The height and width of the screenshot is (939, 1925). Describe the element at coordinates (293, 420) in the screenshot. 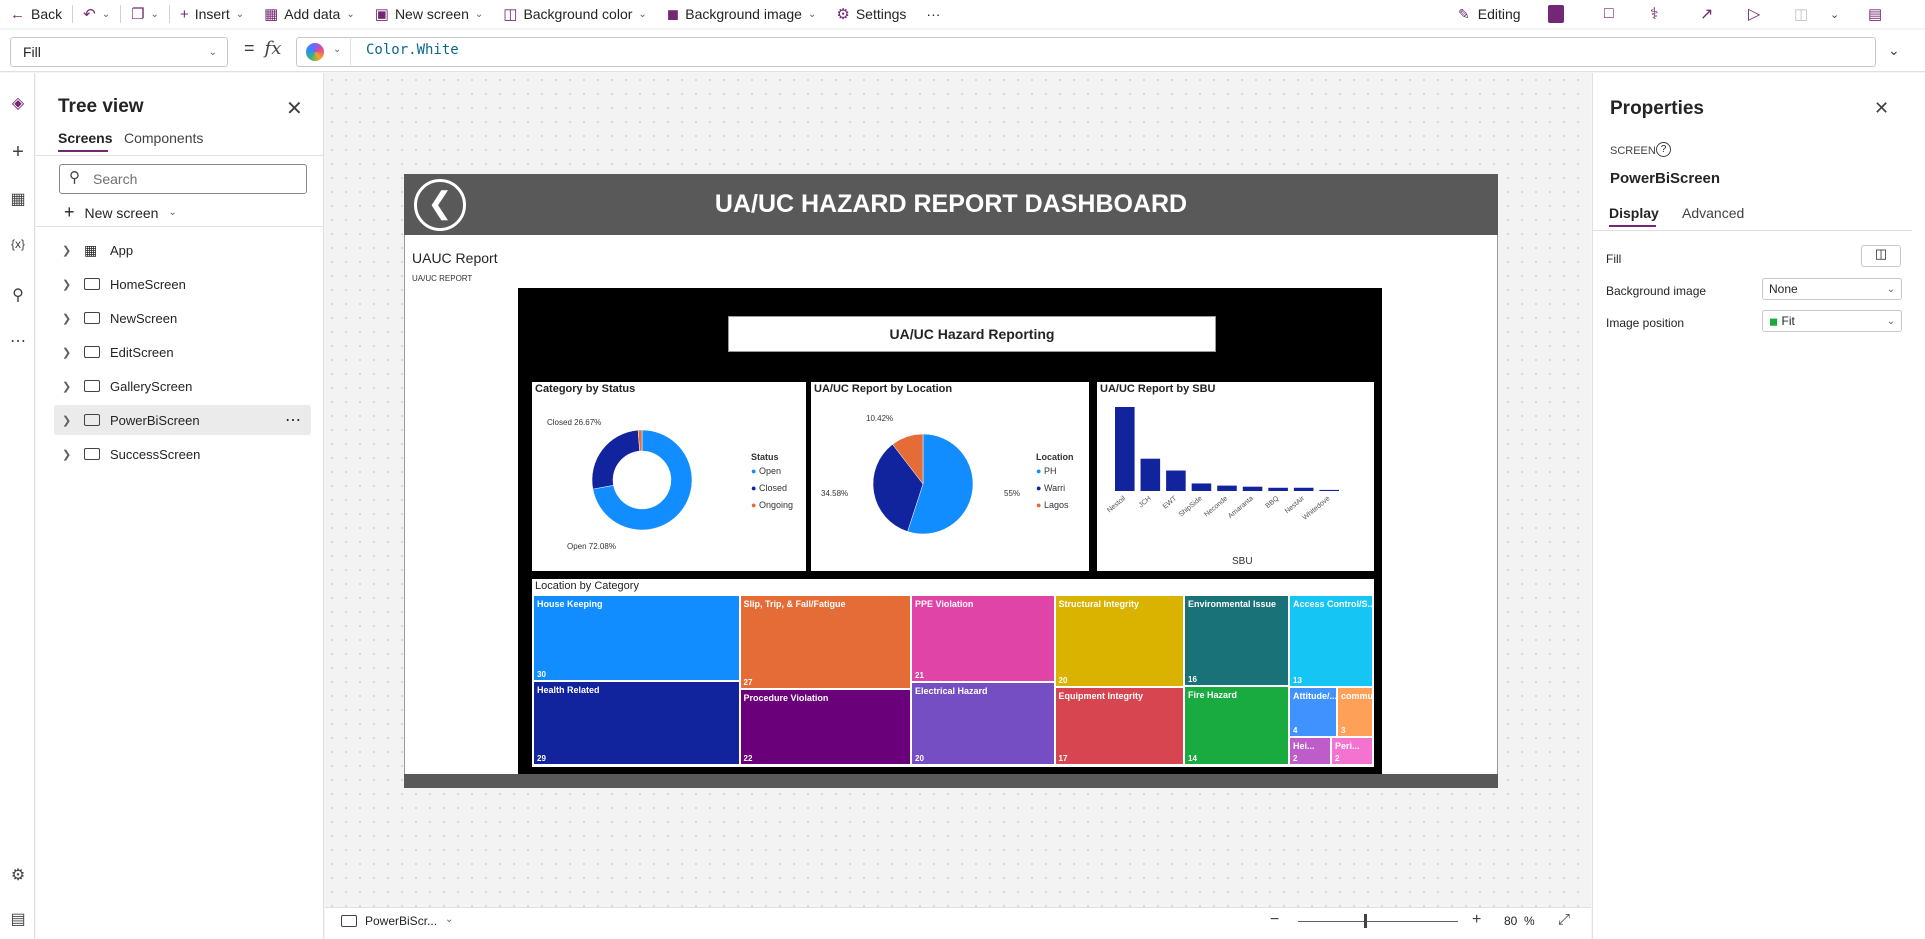

I see `more-options-icon: ⋯` at that location.